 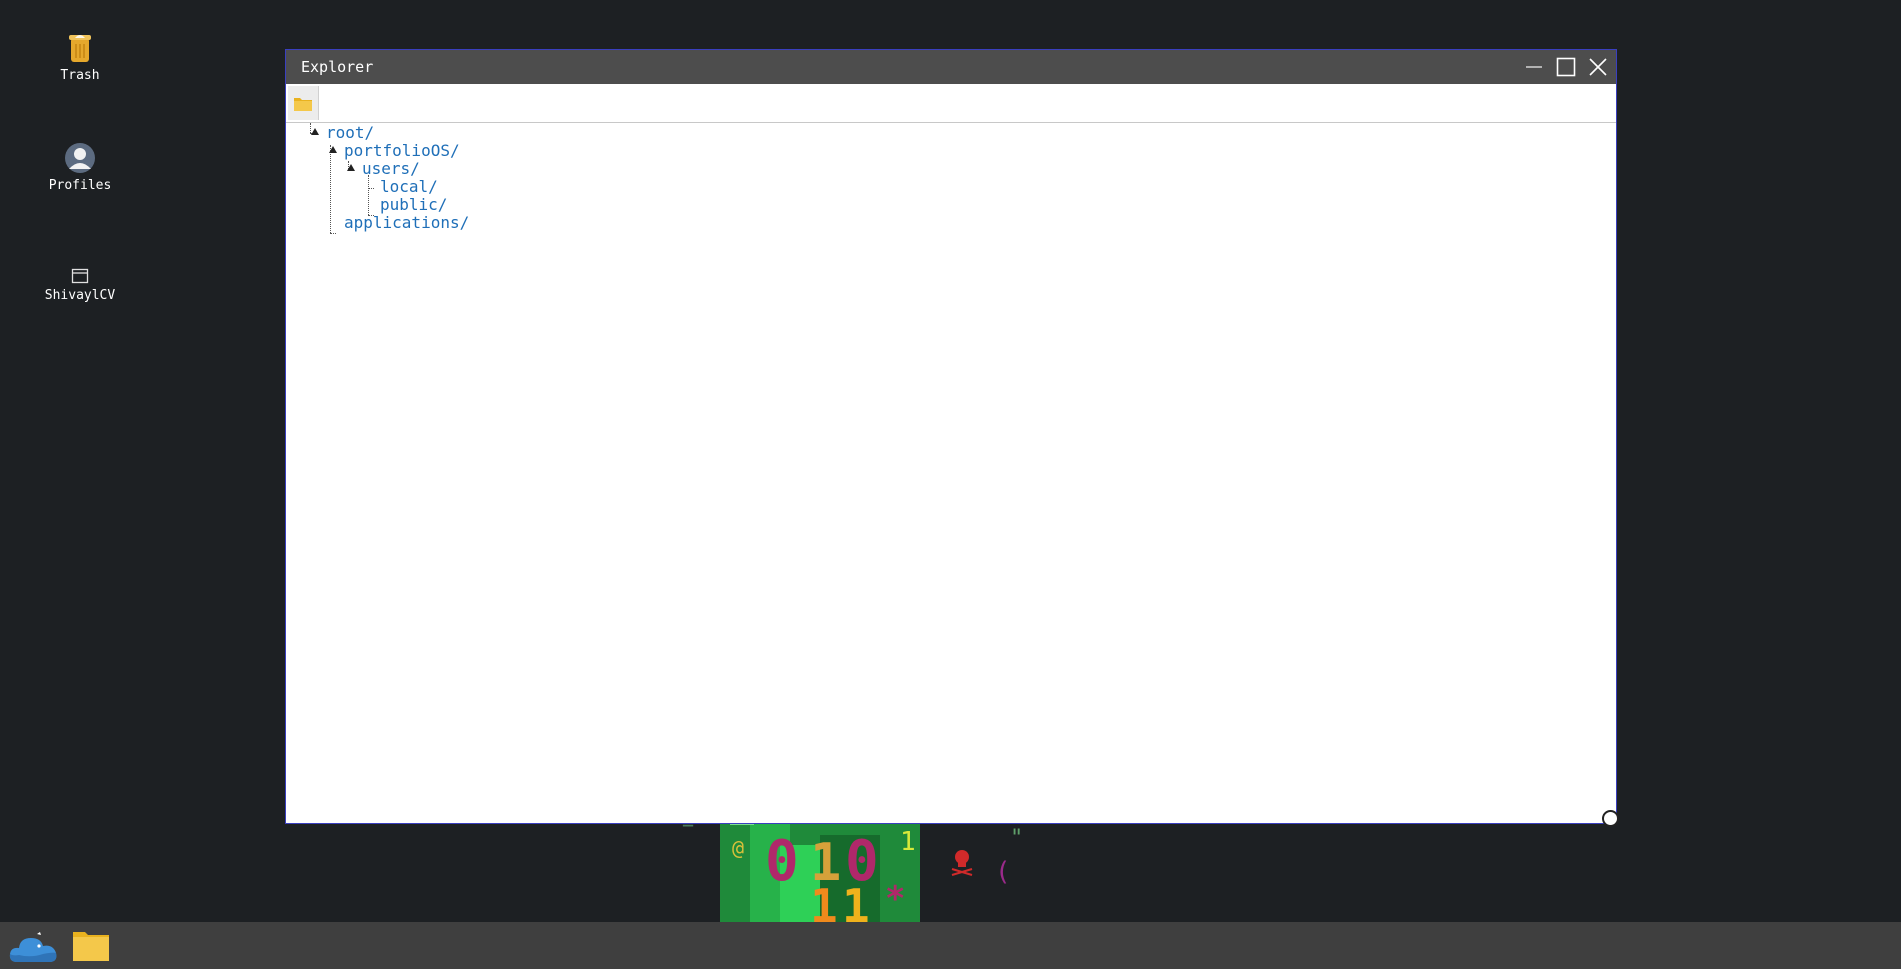 I want to click on maximize-icon, so click(x=1566, y=67).